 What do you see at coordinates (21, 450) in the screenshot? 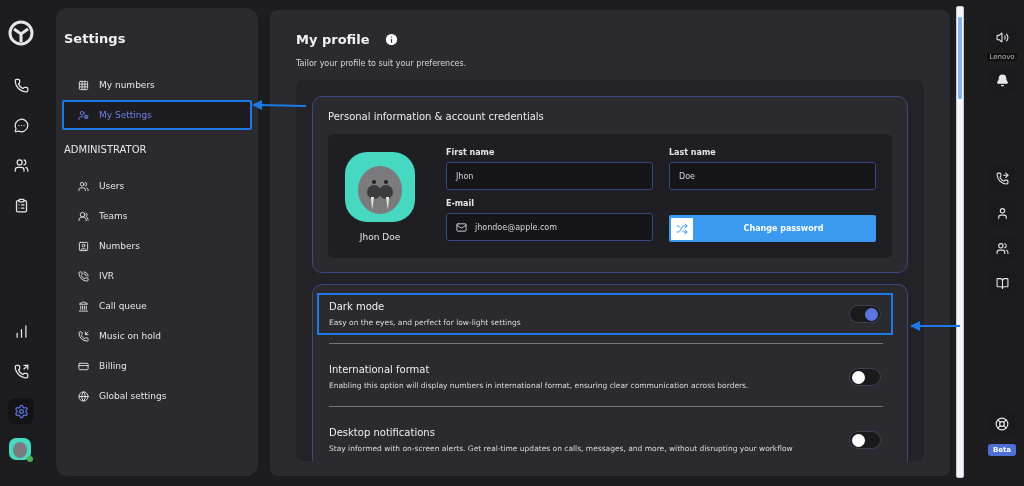
I see `avatar-icon` at bounding box center [21, 450].